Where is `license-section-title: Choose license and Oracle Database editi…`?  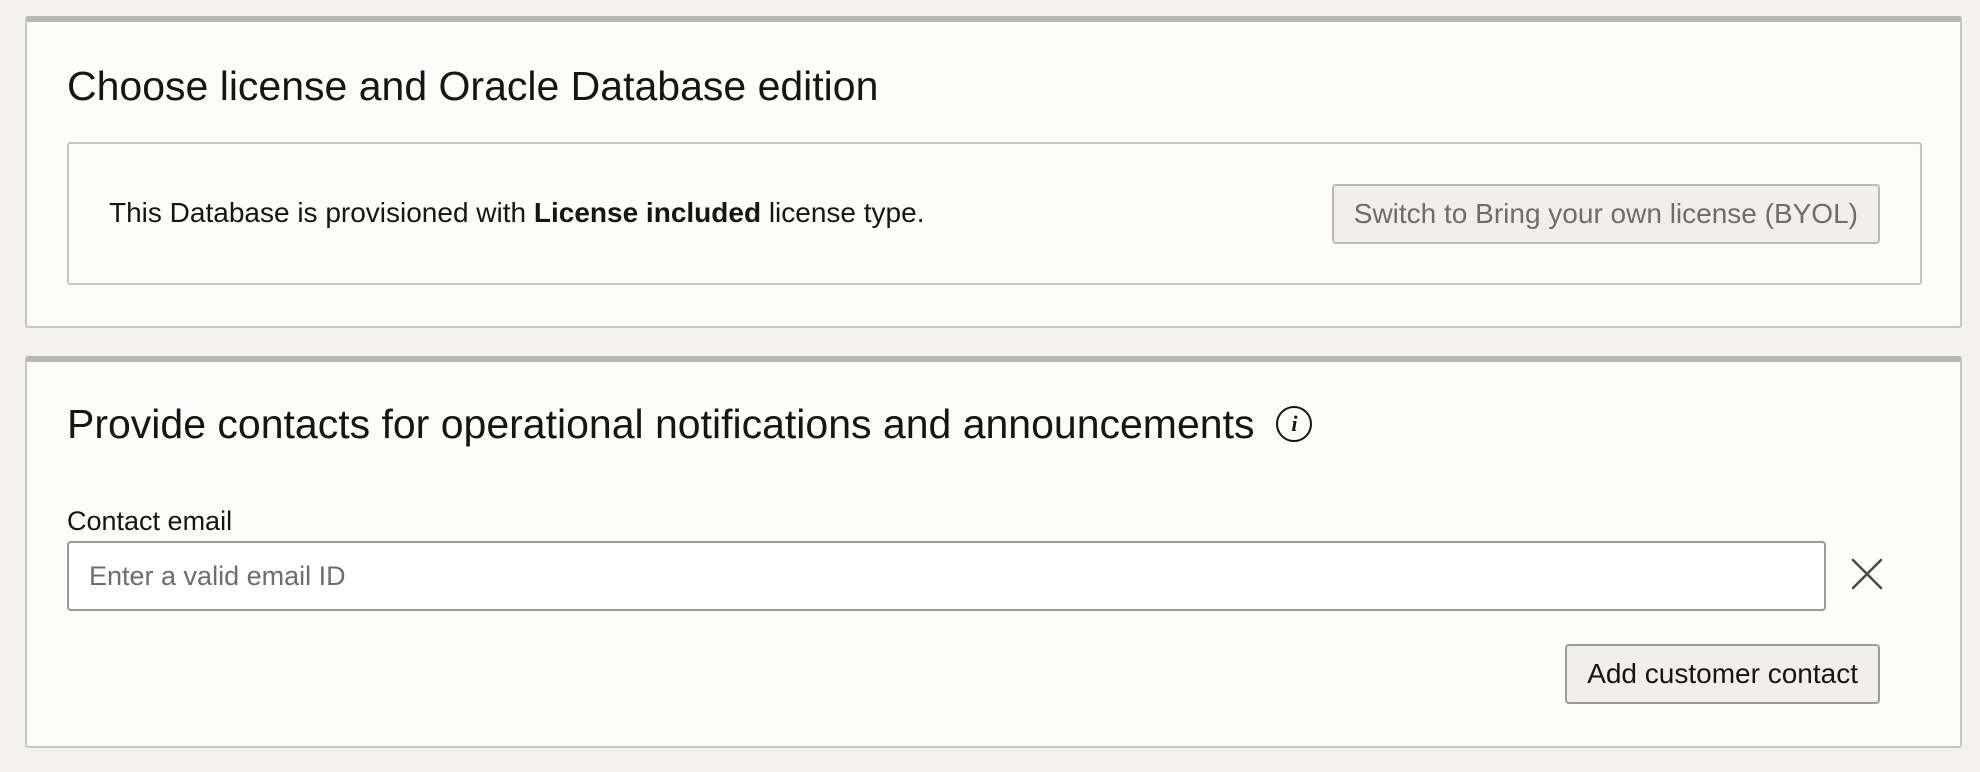 license-section-title: Choose license and Oracle Database editi… is located at coordinates (473, 86).